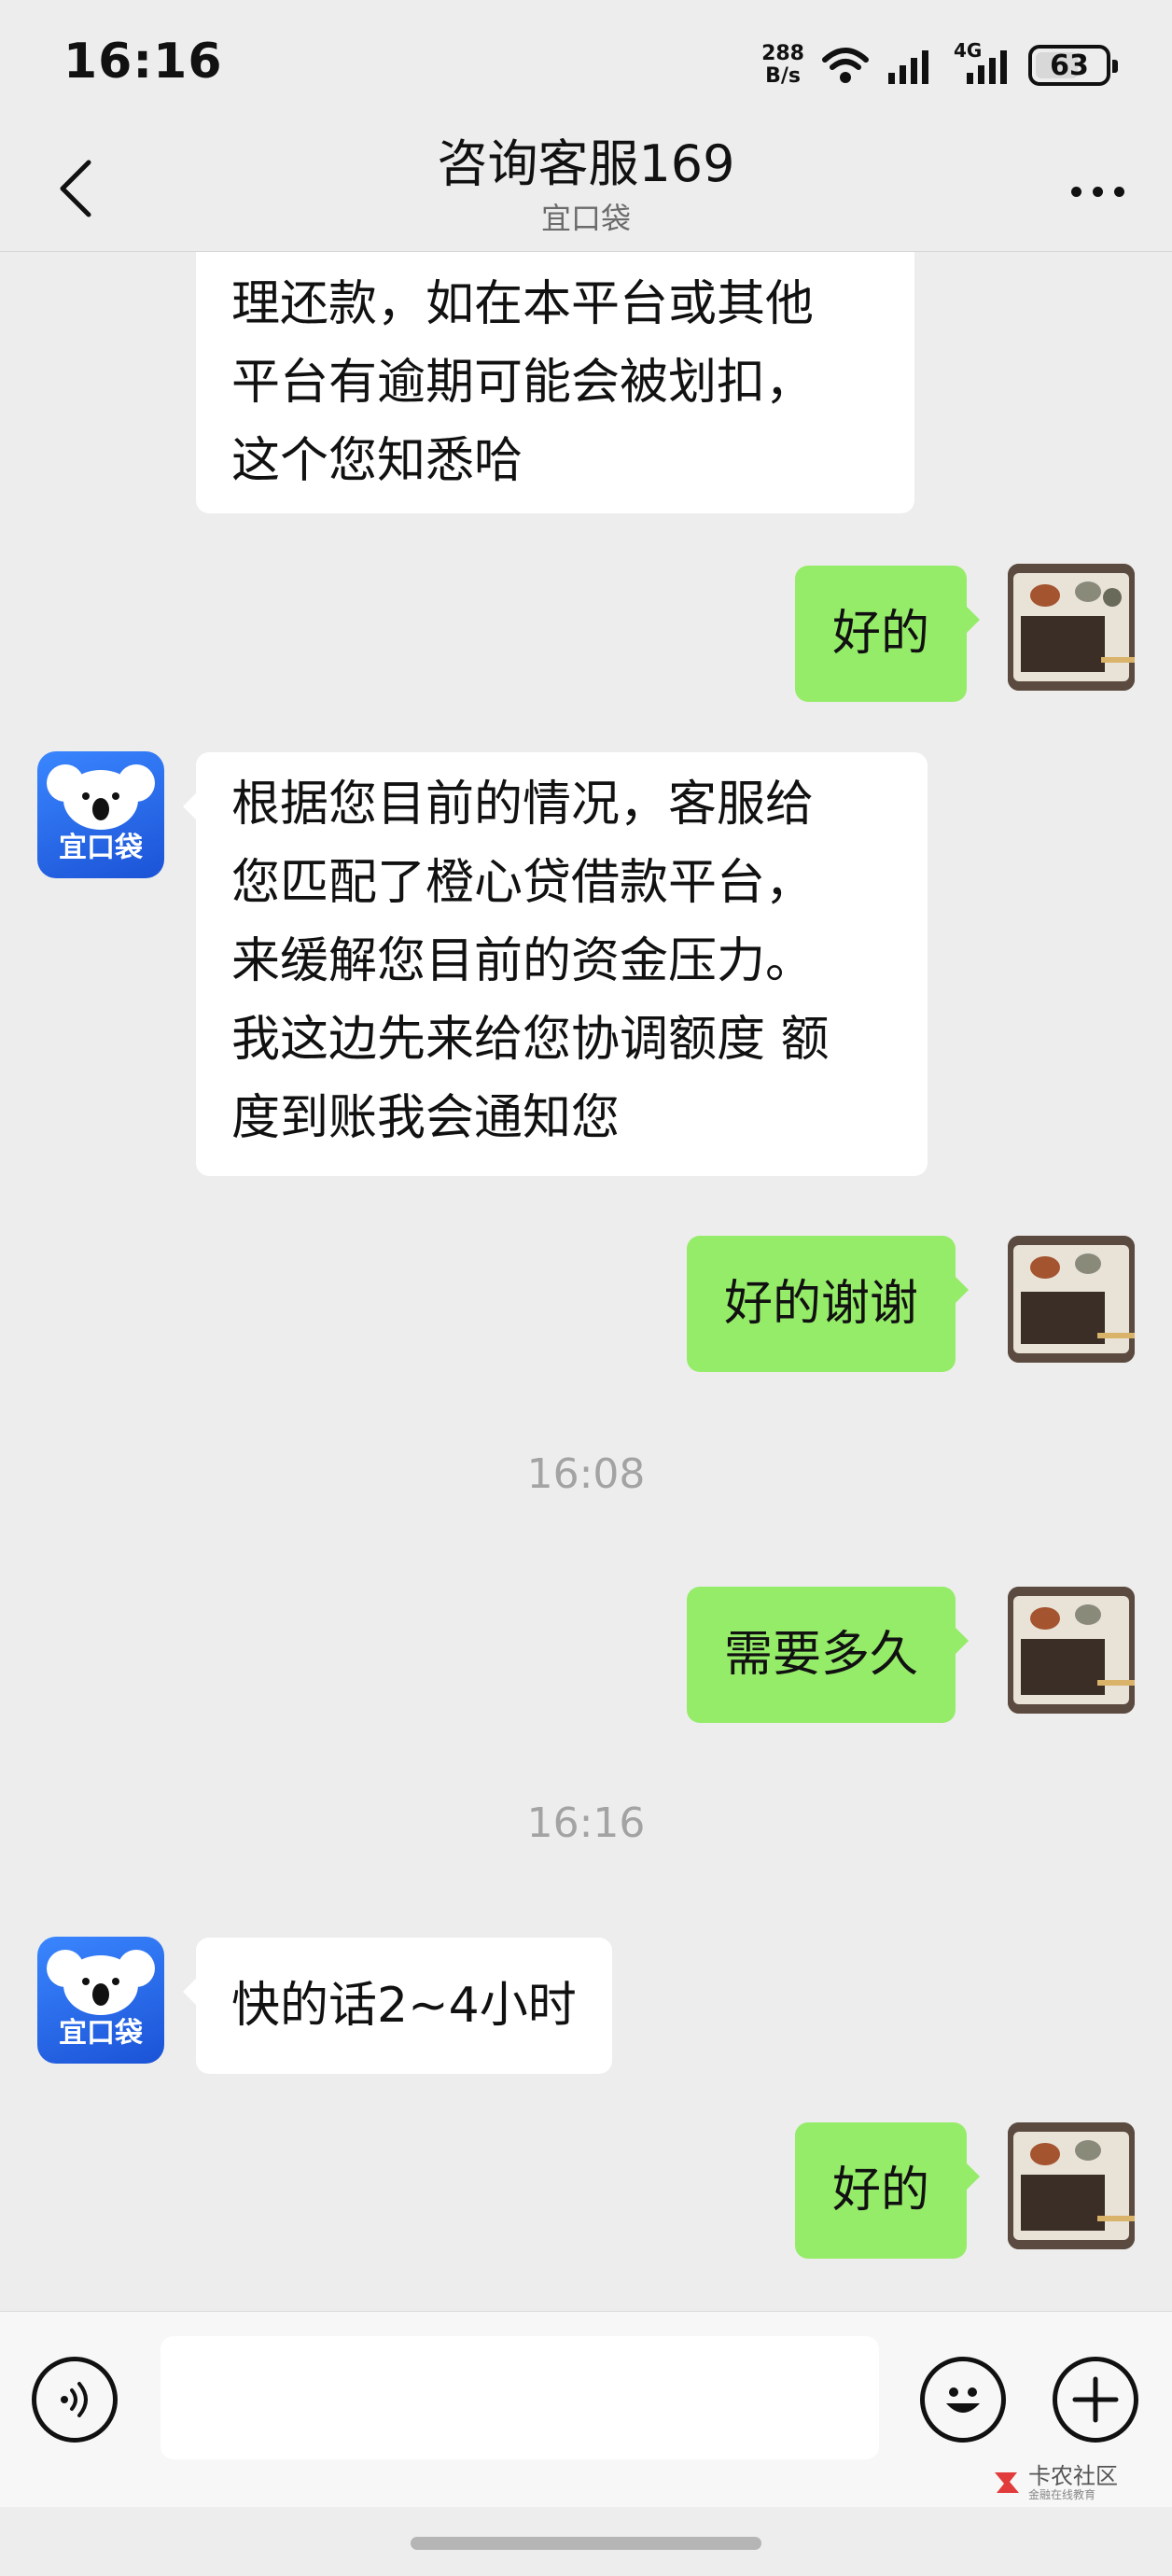 The image size is (1172, 2576). Describe the element at coordinates (983, 62) in the screenshot. I see `signal-4g-icon: 4G` at that location.